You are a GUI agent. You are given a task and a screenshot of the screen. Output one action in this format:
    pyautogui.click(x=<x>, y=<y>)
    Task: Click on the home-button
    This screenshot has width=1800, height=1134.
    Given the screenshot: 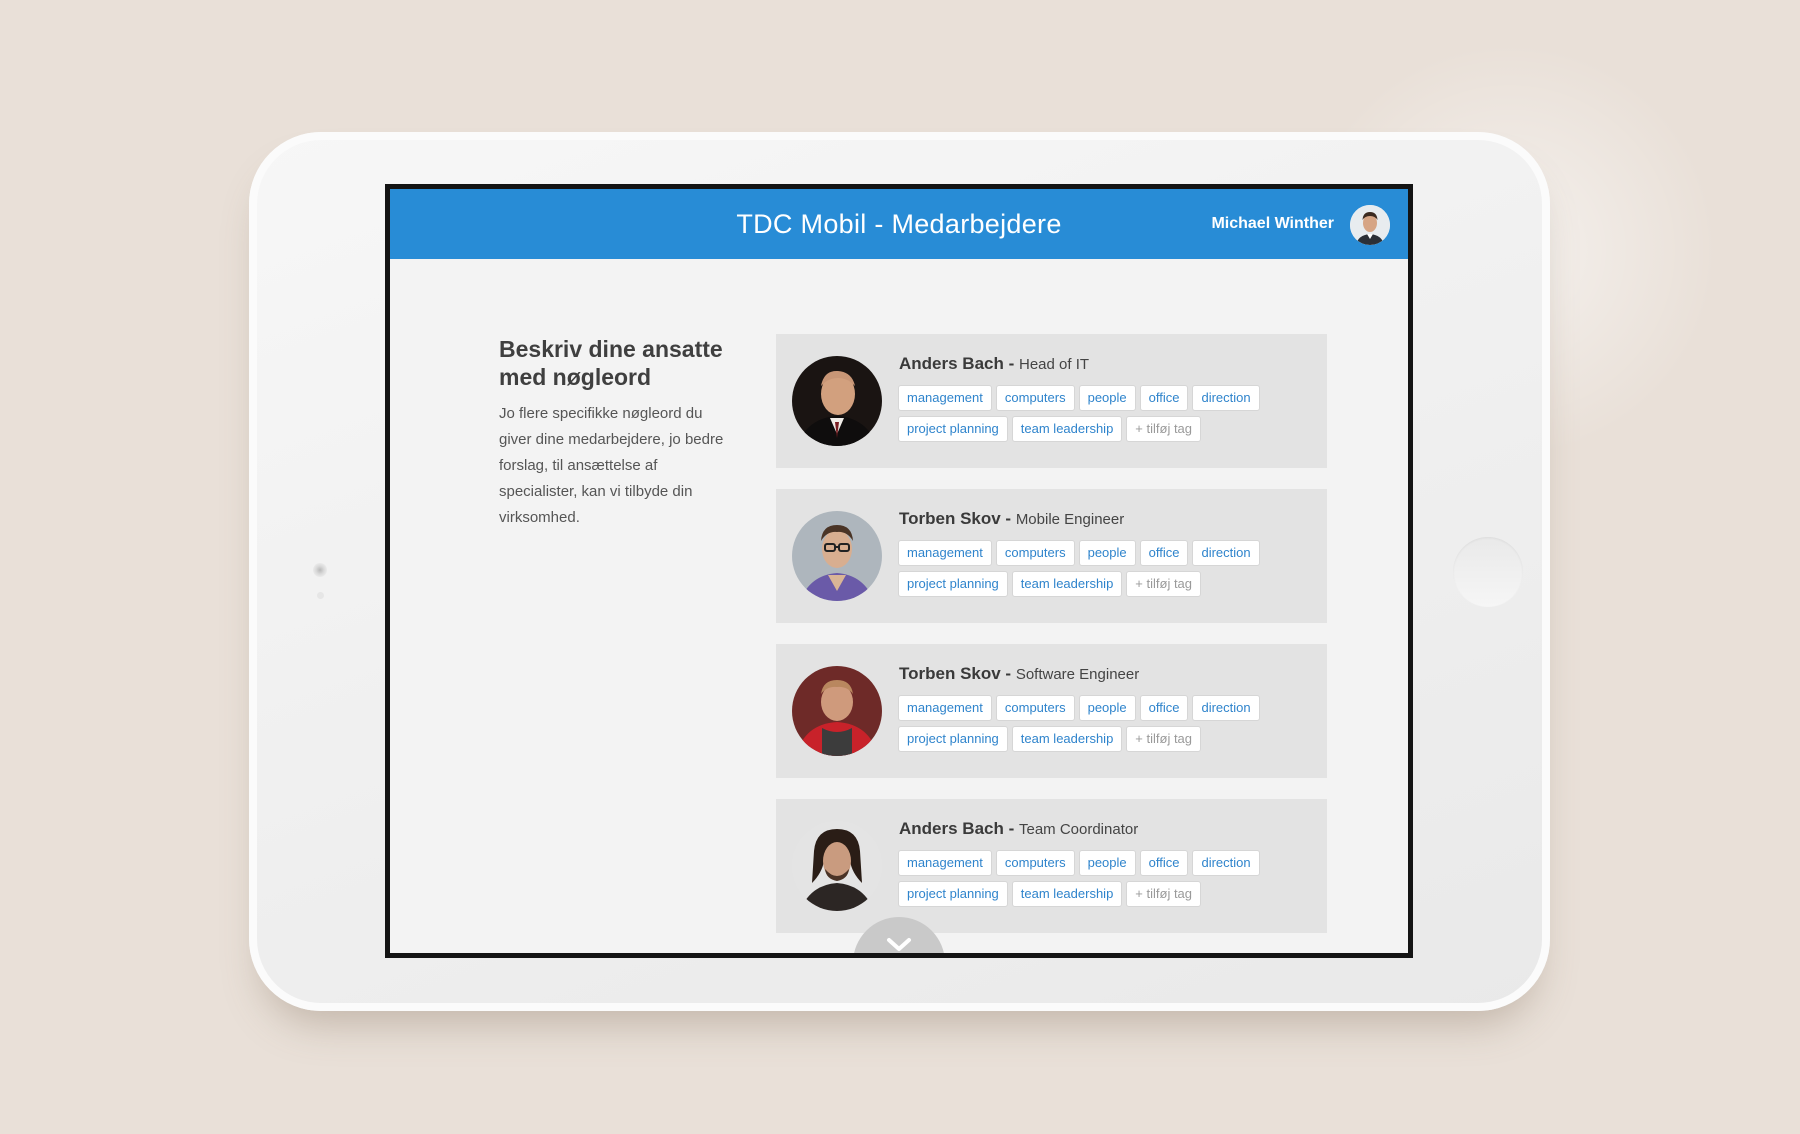 What is the action you would take?
    pyautogui.click(x=1488, y=572)
    